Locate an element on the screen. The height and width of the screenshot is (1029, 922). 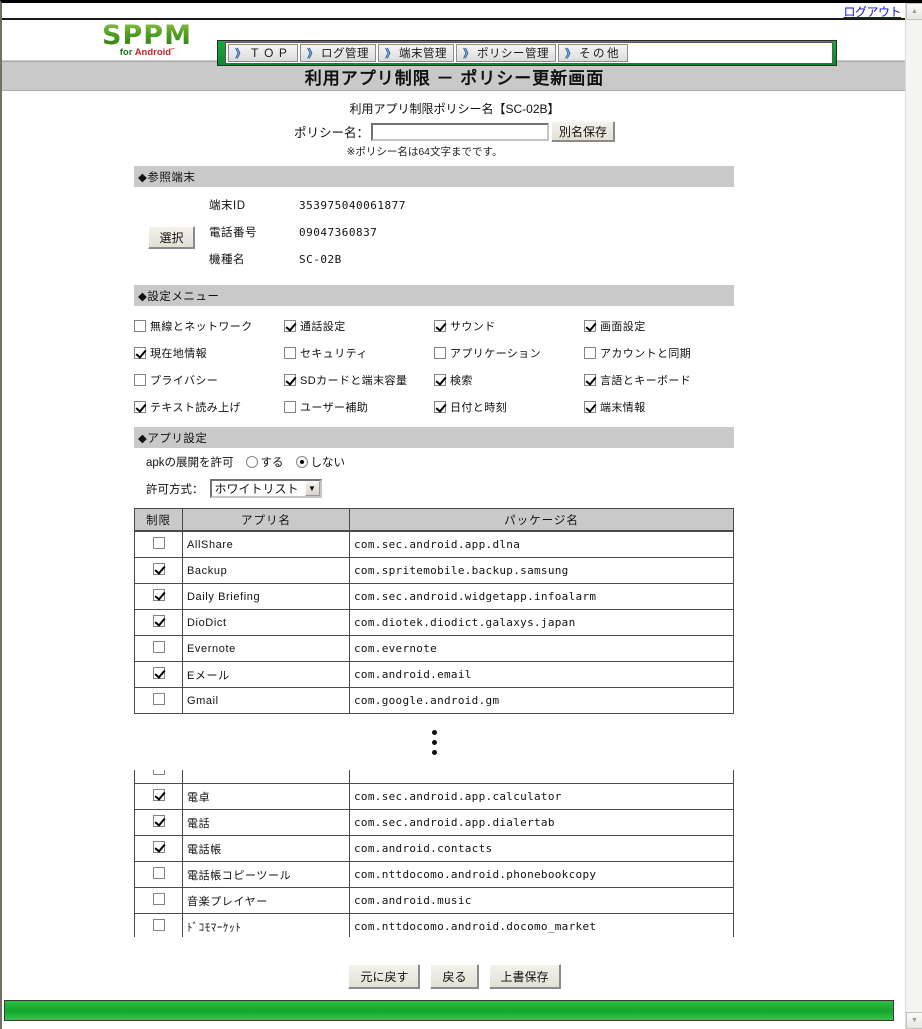
apk-radio-yes: する is located at coordinates (264, 462).